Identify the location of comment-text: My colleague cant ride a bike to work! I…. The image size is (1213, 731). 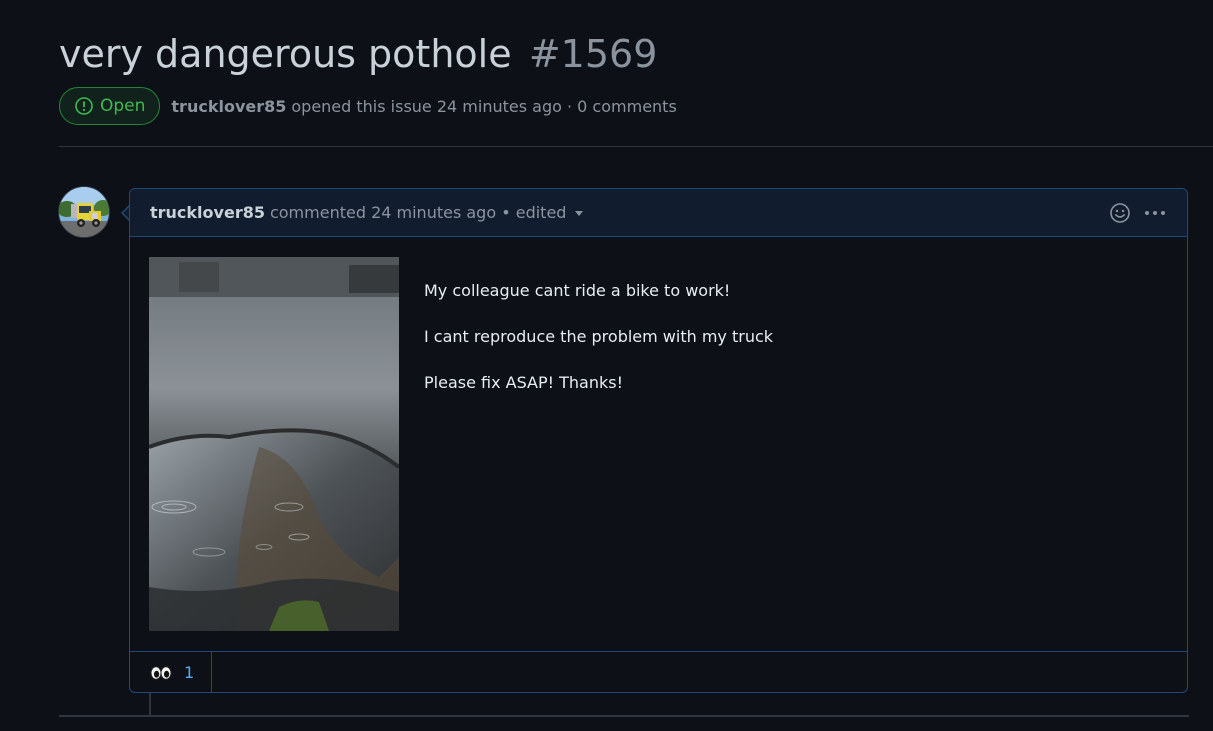
(598, 348).